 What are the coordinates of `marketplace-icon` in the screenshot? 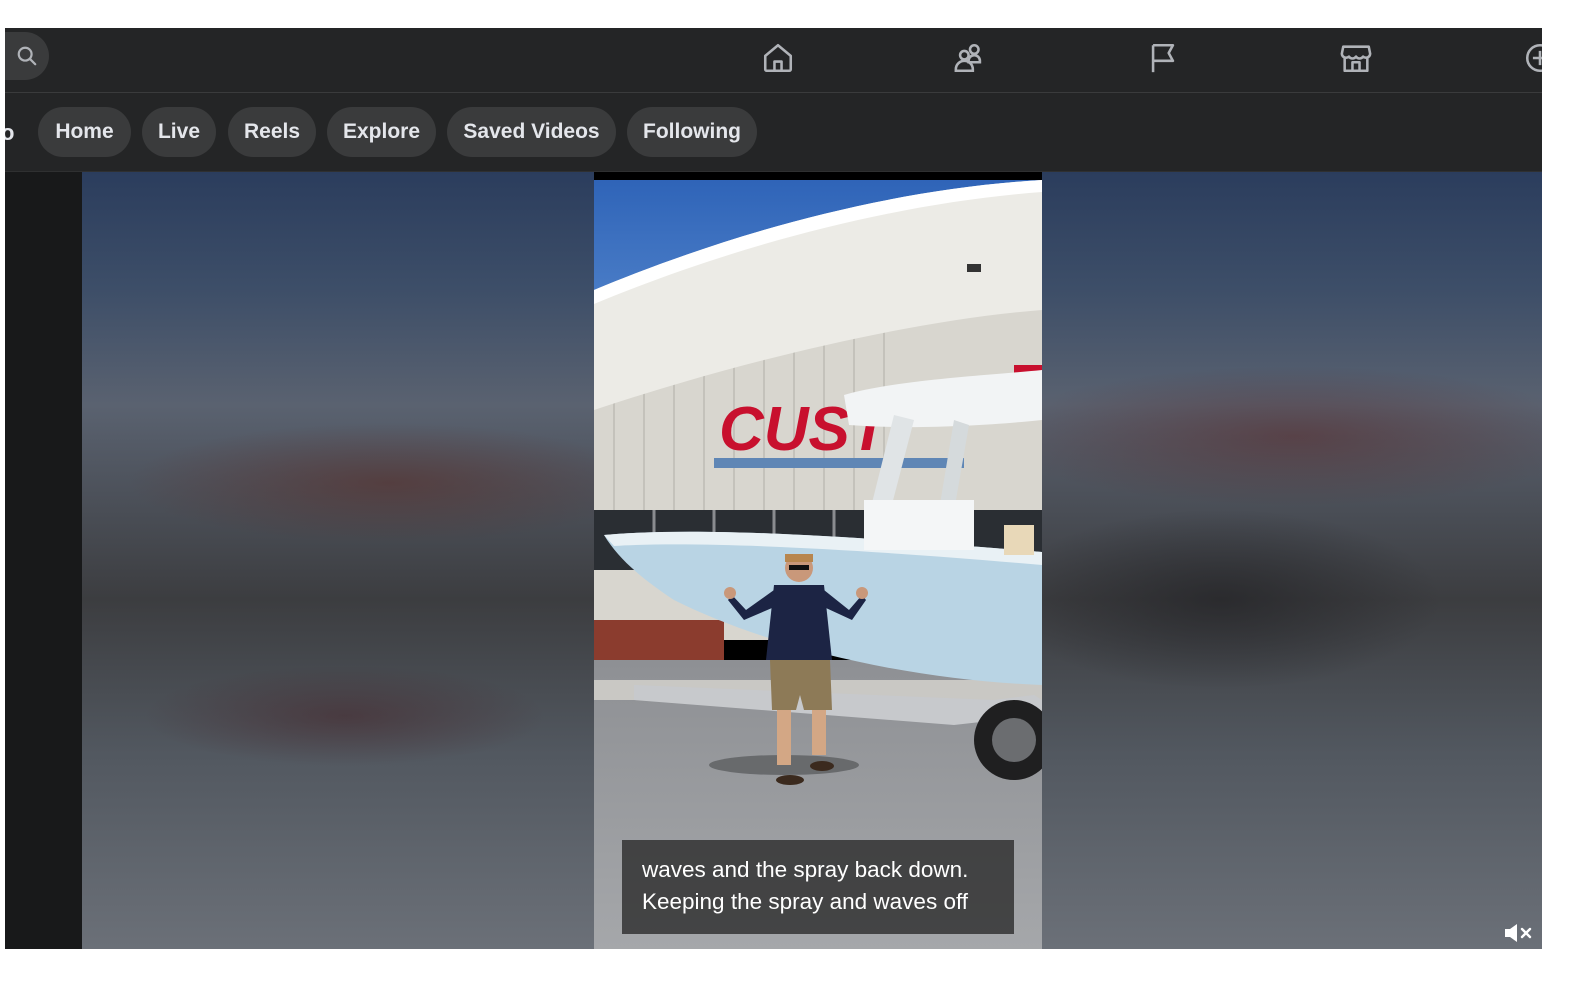 It's located at (1356, 59).